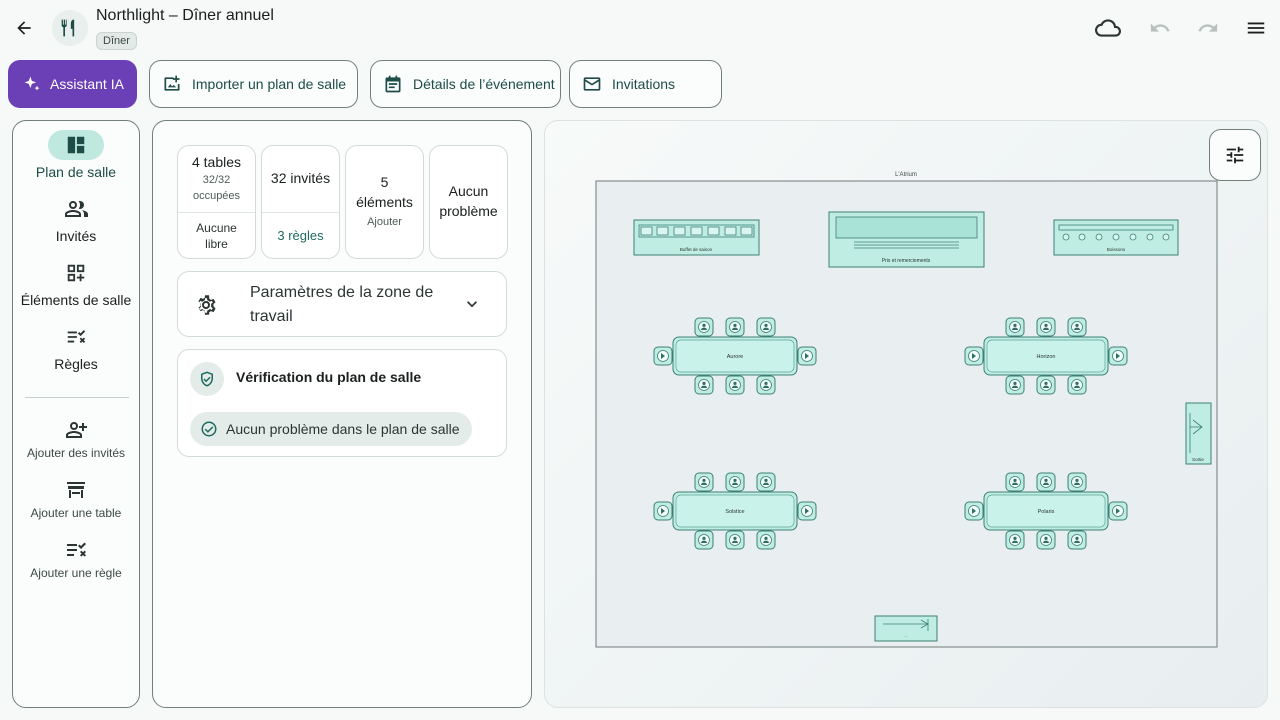 This screenshot has height=720, width=1280. What do you see at coordinates (484, 84) in the screenshot?
I see `event-details-label: Détails de l’événement` at bounding box center [484, 84].